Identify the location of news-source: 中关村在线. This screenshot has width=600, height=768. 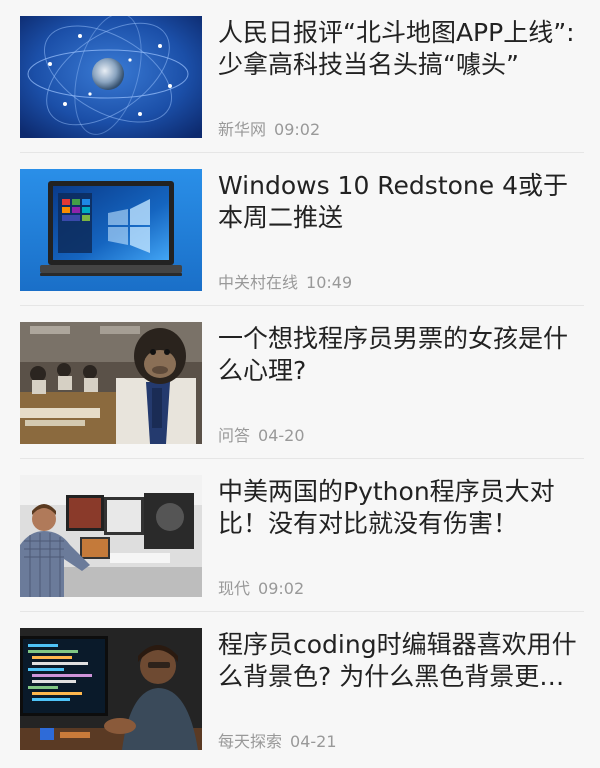
(258, 282).